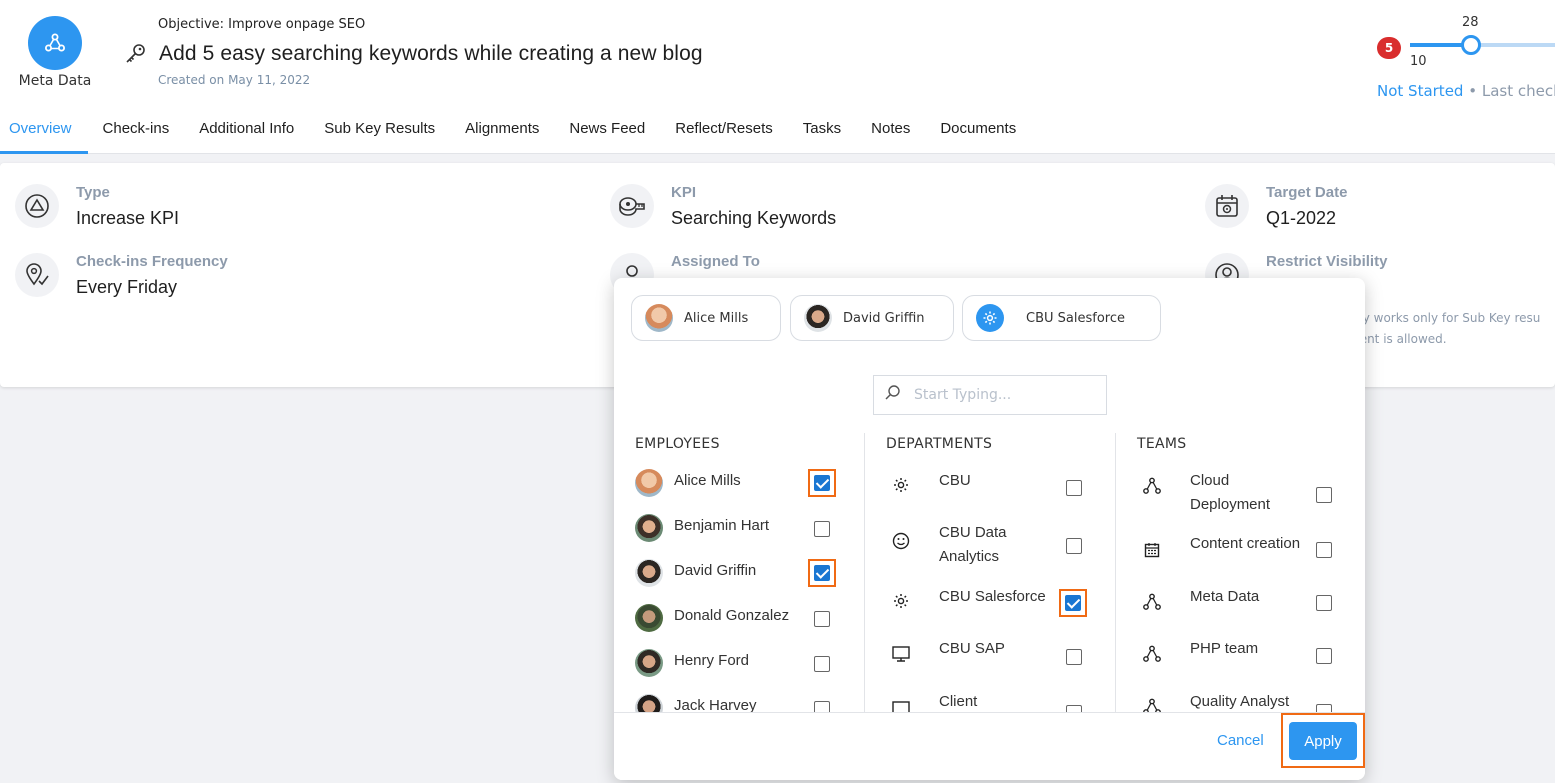 This screenshot has width=1555, height=783. I want to click on popup-footer: Cancel Apply, so click(989, 746).